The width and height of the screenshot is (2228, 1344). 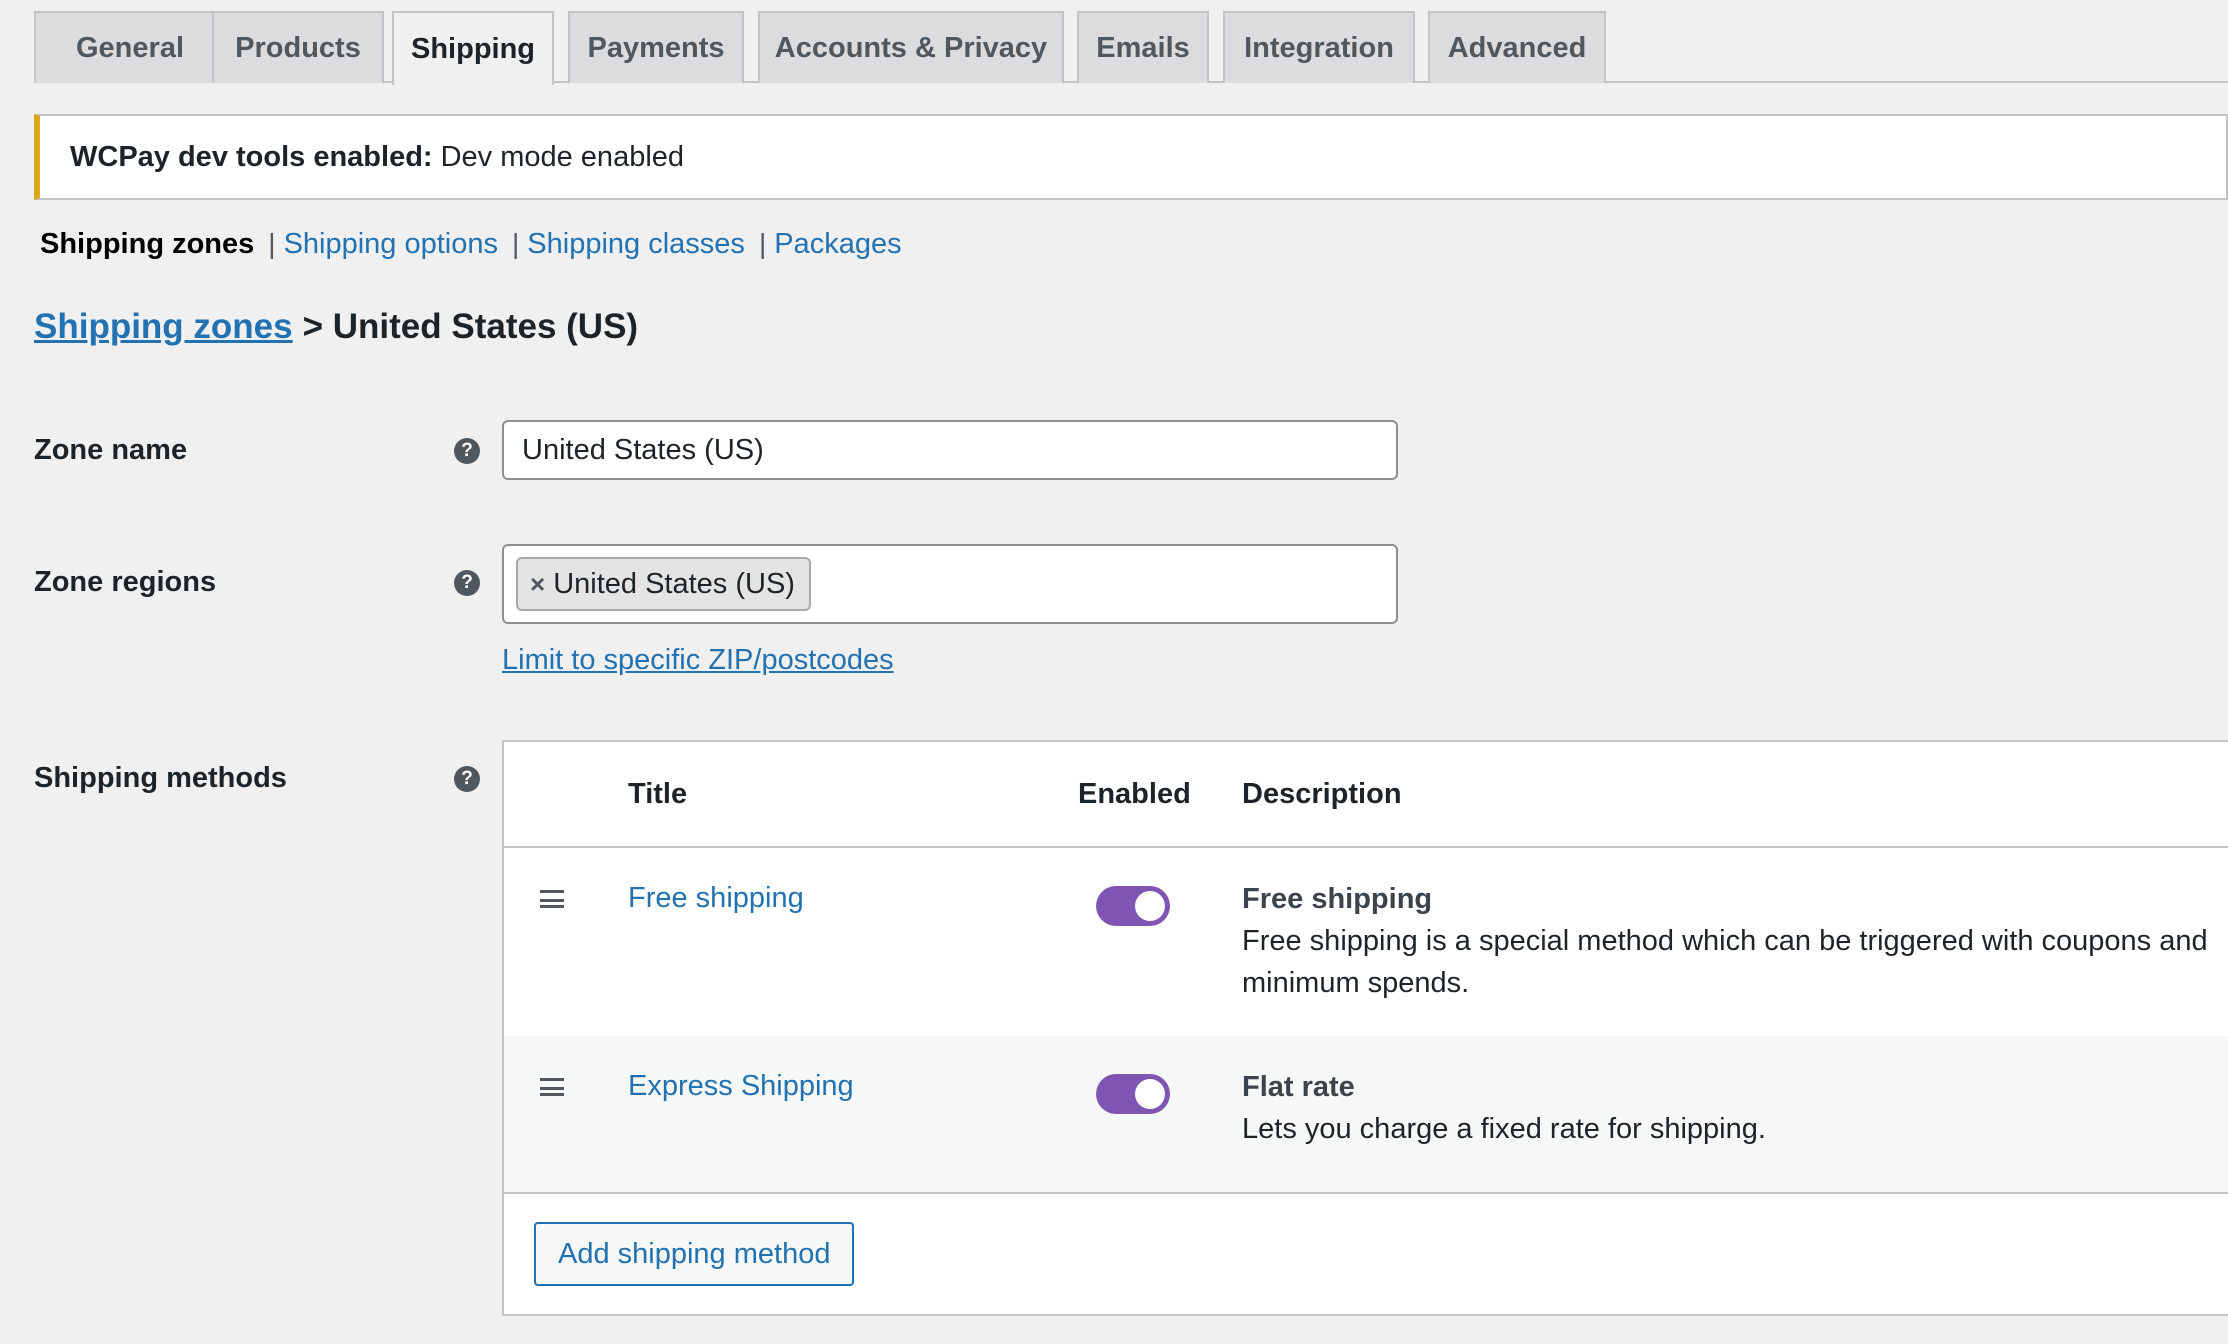 What do you see at coordinates (656, 47) in the screenshot?
I see `tab-payments: Payments` at bounding box center [656, 47].